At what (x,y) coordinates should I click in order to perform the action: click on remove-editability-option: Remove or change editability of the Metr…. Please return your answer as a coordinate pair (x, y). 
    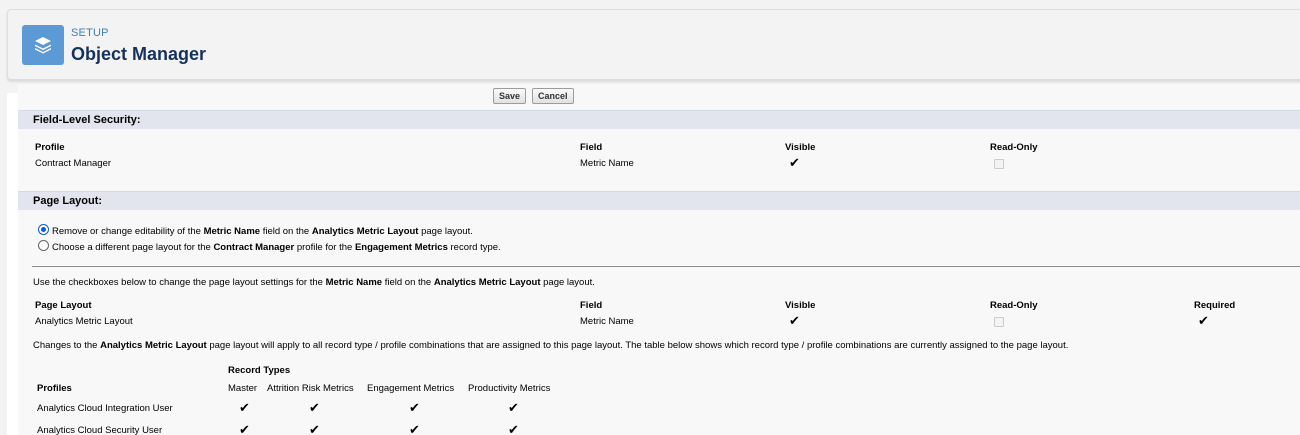
    Looking at the image, I should click on (262, 231).